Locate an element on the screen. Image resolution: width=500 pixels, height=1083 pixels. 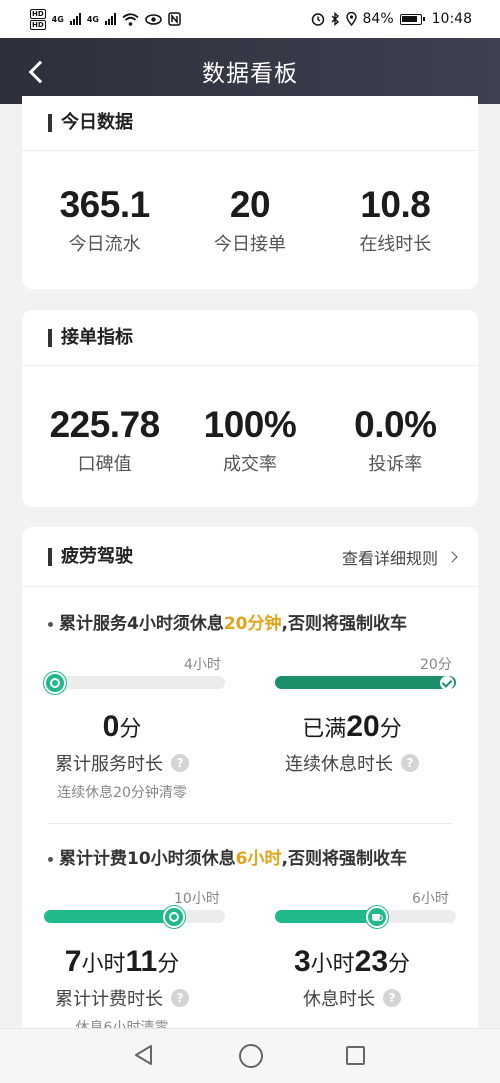
recents-square-icon is located at coordinates (355, 1055).